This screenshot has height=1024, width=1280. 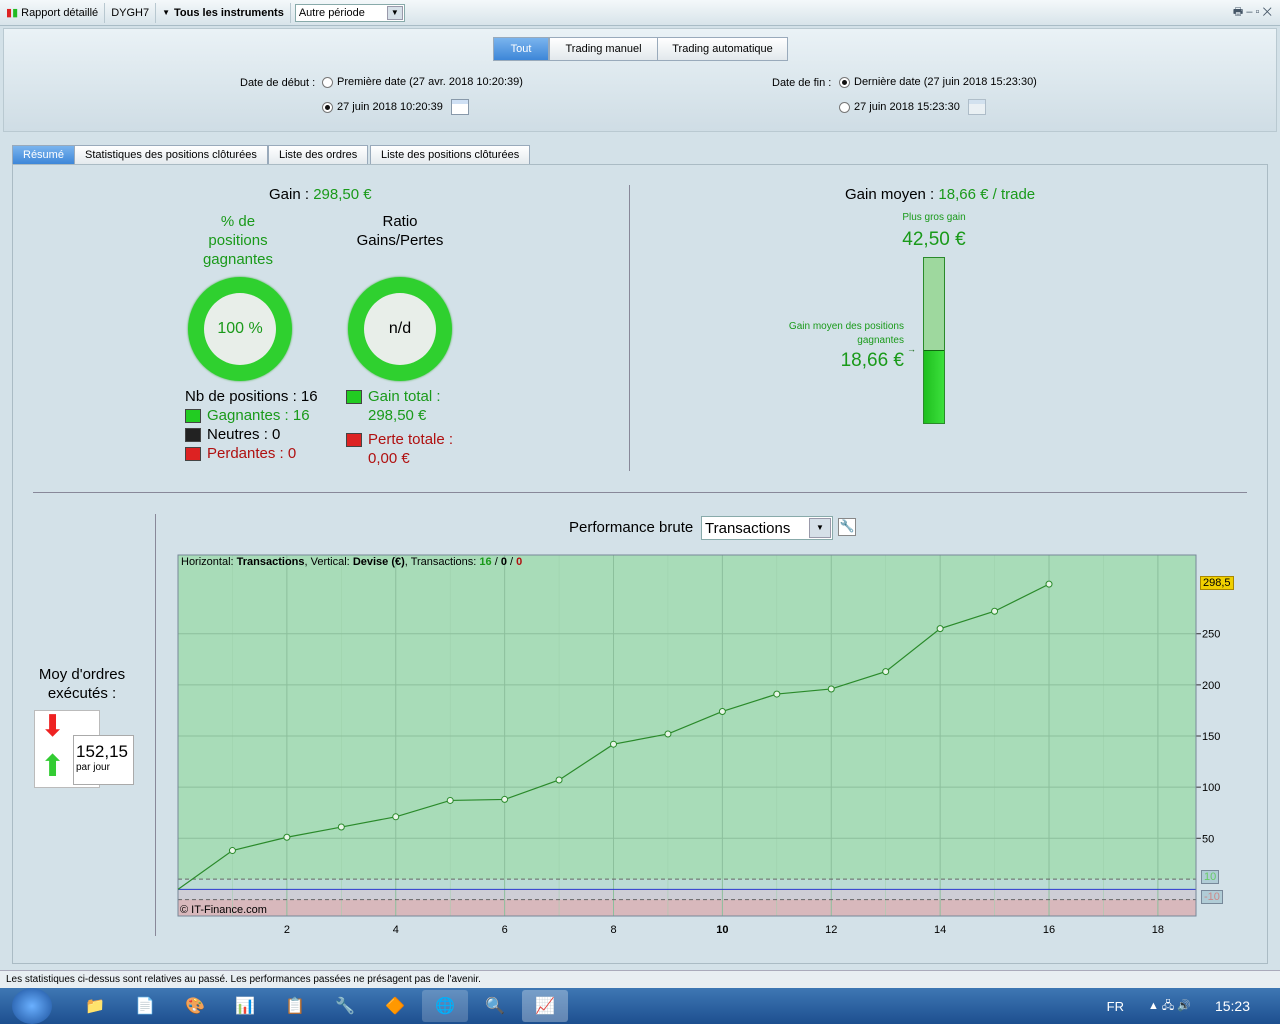 What do you see at coordinates (1115, 1006) in the screenshot?
I see `language-indicator: FR` at bounding box center [1115, 1006].